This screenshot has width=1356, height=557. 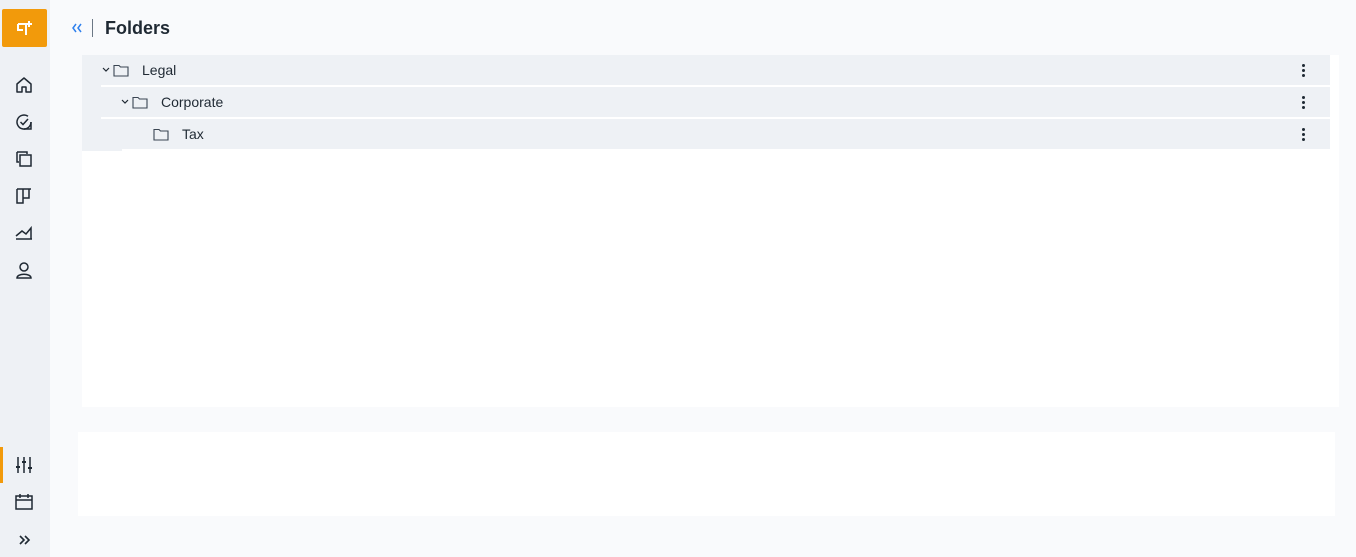 What do you see at coordinates (1, 465) in the screenshot?
I see `active-indicator` at bounding box center [1, 465].